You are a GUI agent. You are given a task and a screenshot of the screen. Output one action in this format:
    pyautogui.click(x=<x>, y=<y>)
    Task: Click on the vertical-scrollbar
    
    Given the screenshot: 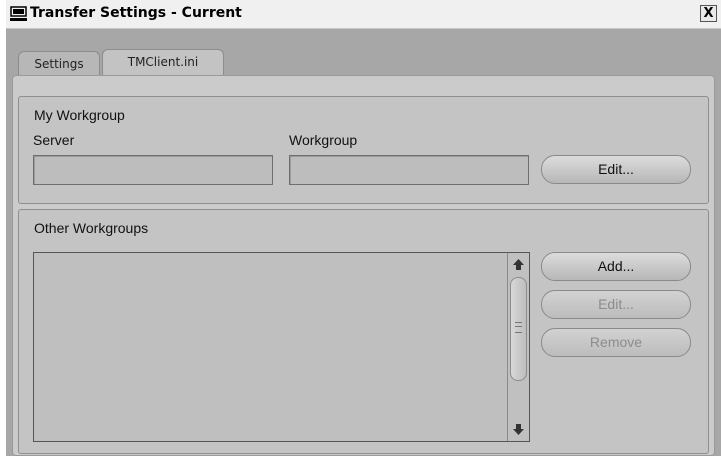 What is the action you would take?
    pyautogui.click(x=518, y=347)
    